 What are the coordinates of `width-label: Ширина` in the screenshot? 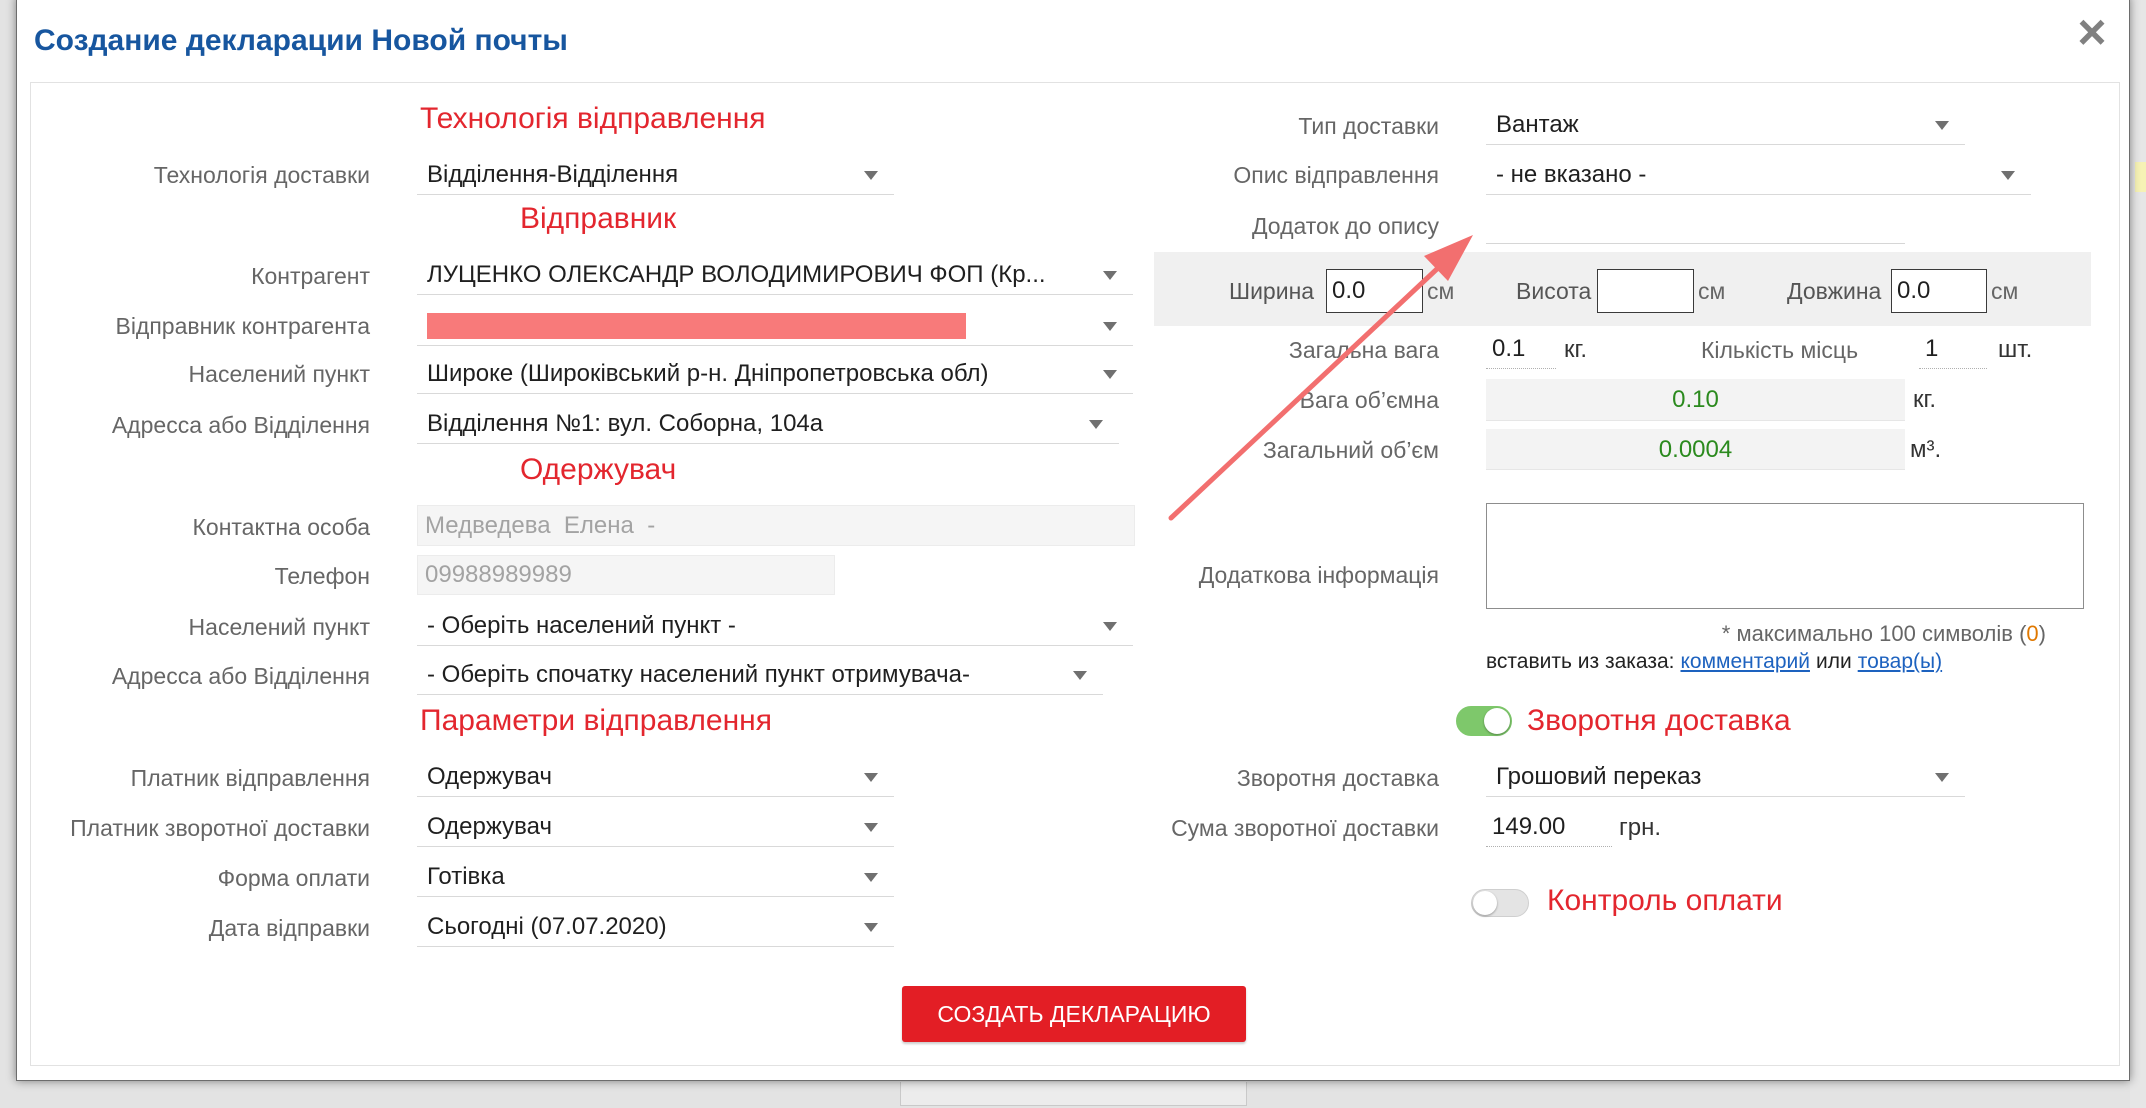 It's located at (1272, 291).